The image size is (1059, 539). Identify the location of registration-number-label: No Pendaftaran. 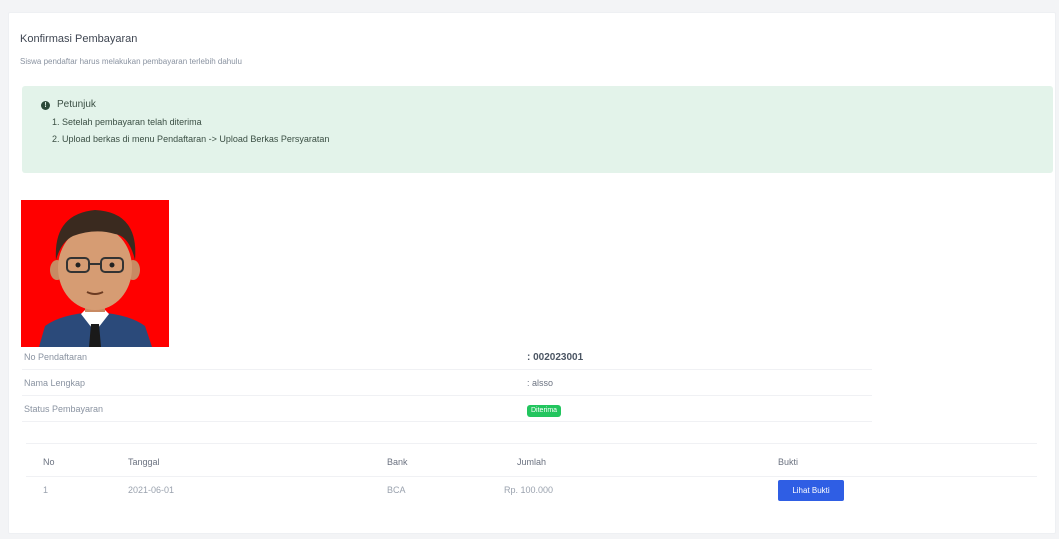
(56, 357).